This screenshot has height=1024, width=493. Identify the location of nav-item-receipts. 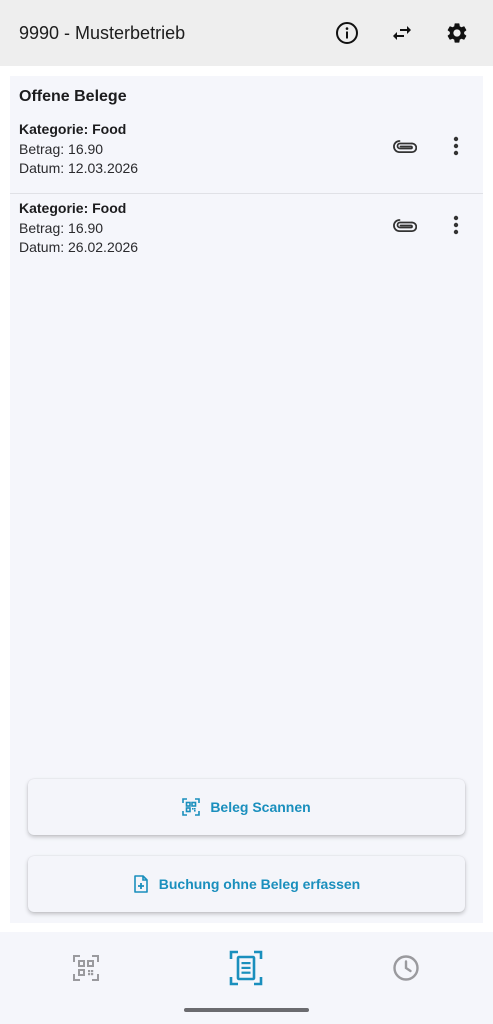
(246, 968).